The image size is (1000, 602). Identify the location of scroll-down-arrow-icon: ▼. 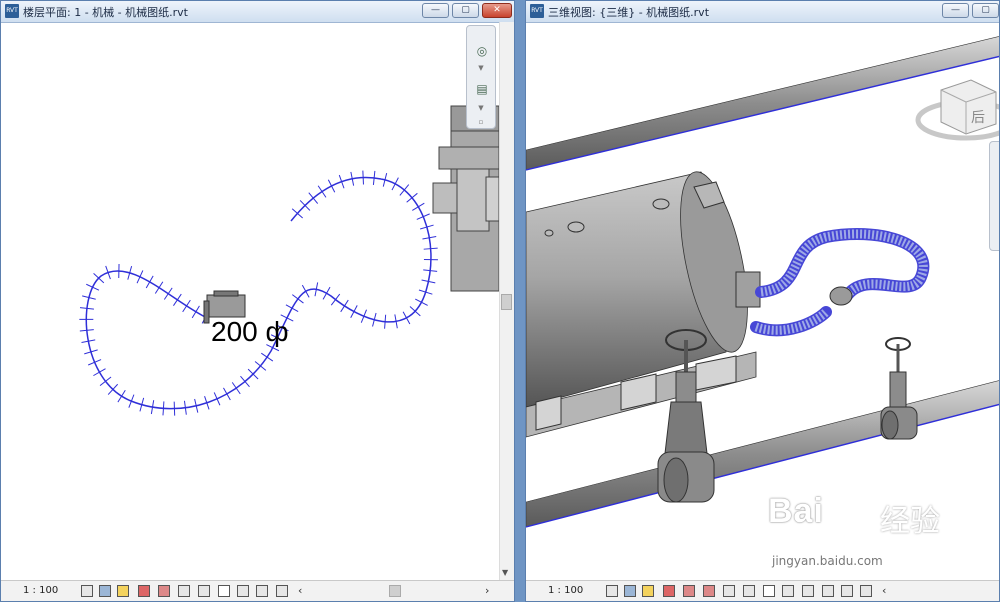
(505, 572).